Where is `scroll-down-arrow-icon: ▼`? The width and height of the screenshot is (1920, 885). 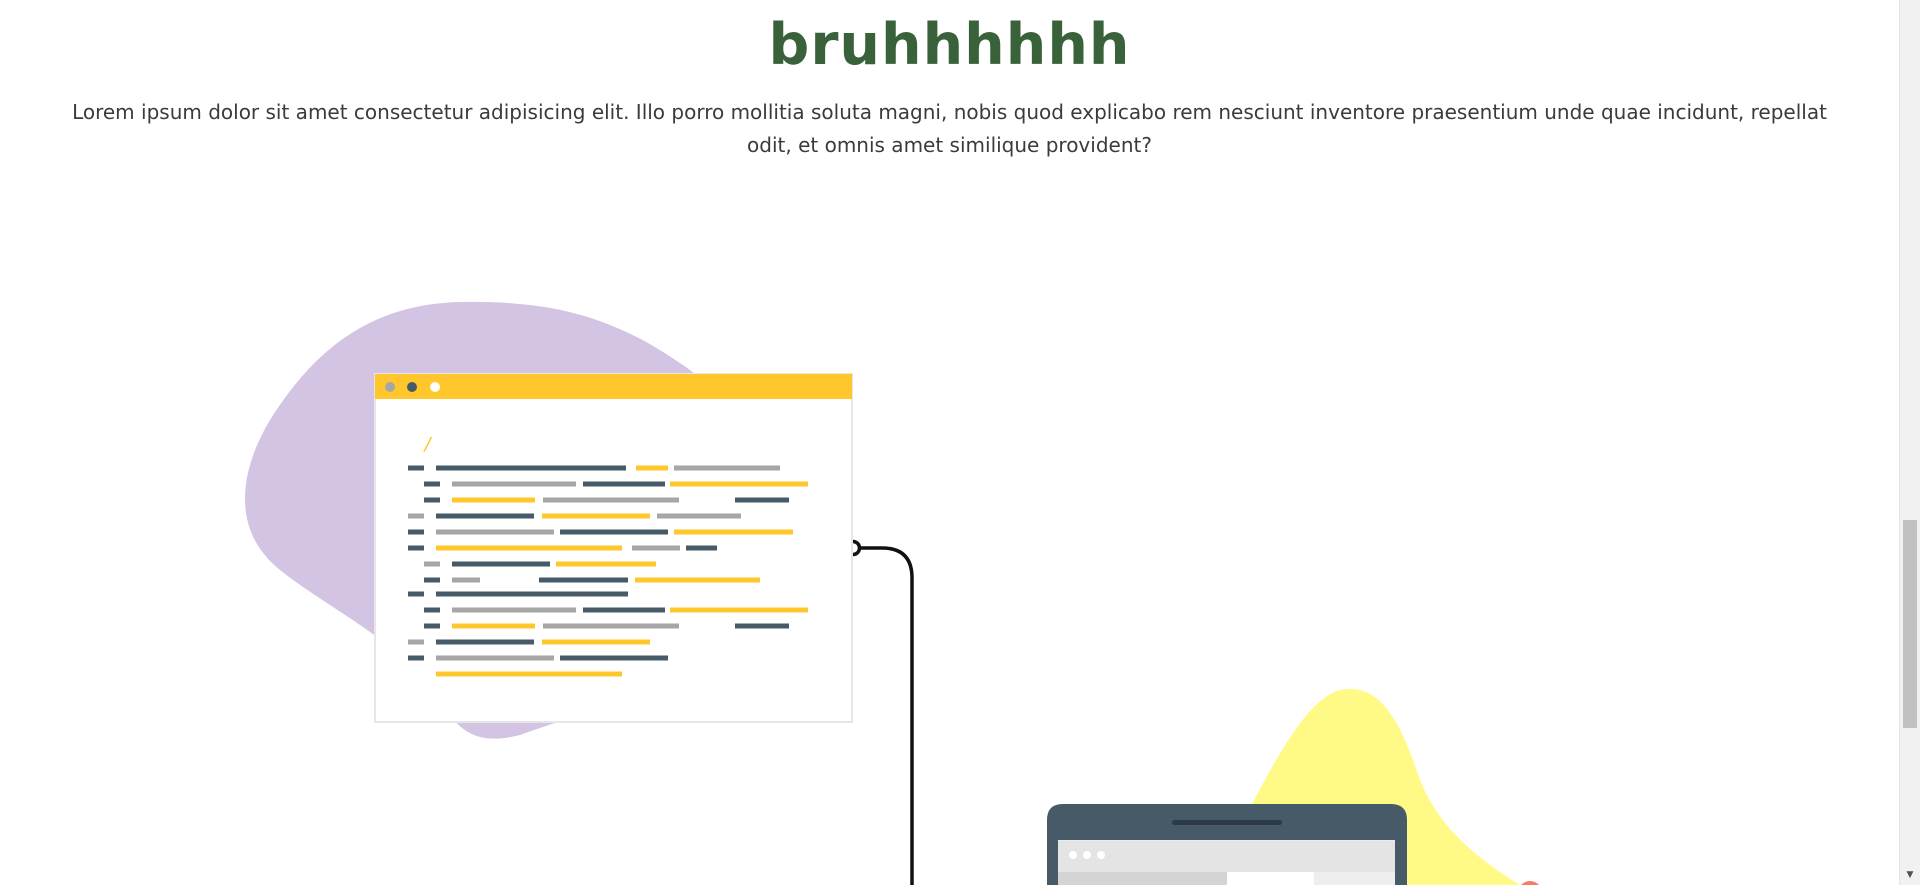
scroll-down-arrow-icon: ▼ is located at coordinates (1910, 875).